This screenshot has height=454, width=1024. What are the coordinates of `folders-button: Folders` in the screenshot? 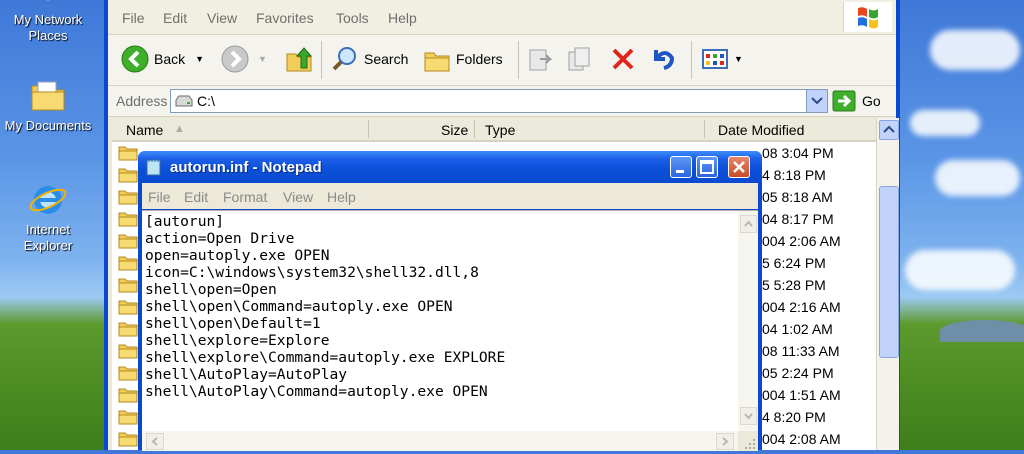 It's located at (462, 59).